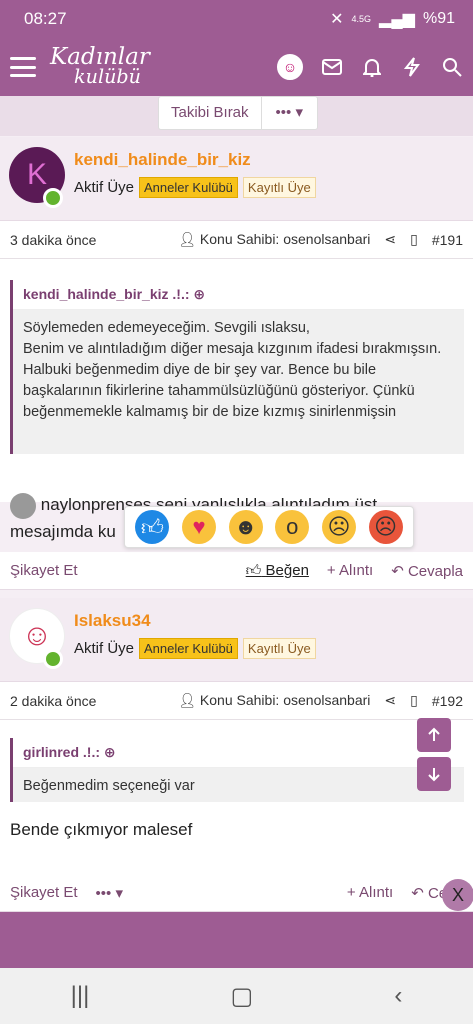 This screenshot has width=473, height=1024. Describe the element at coordinates (80, 996) in the screenshot. I see `recent-apps-icon: |||` at that location.